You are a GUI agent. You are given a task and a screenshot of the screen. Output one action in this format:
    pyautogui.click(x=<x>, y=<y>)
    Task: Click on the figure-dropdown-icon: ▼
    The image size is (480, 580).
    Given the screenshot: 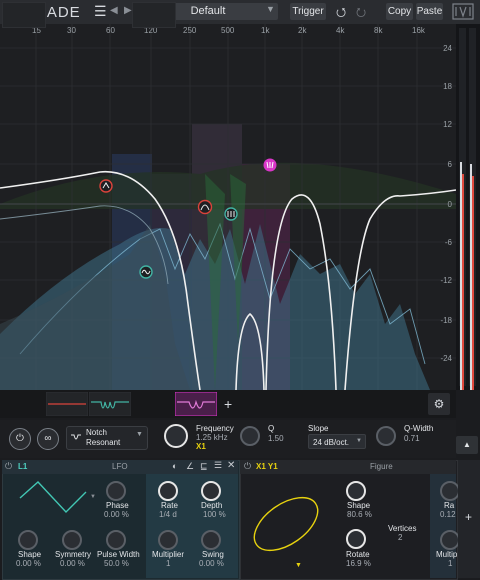 What is the action you would take?
    pyautogui.click(x=298, y=565)
    